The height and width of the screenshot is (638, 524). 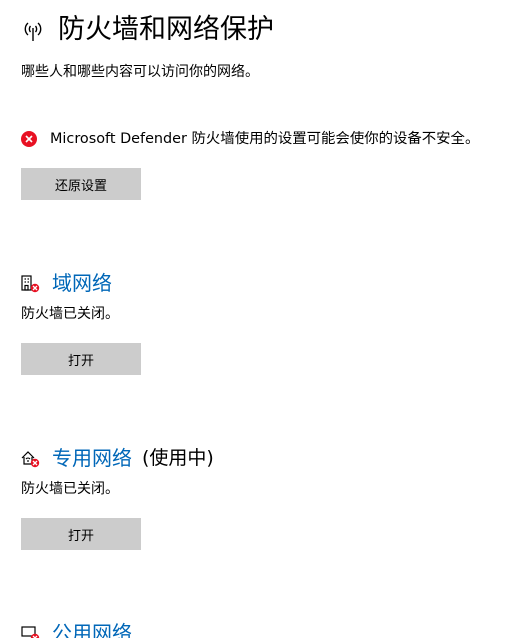 I want to click on public-network-icon, so click(x=30, y=632).